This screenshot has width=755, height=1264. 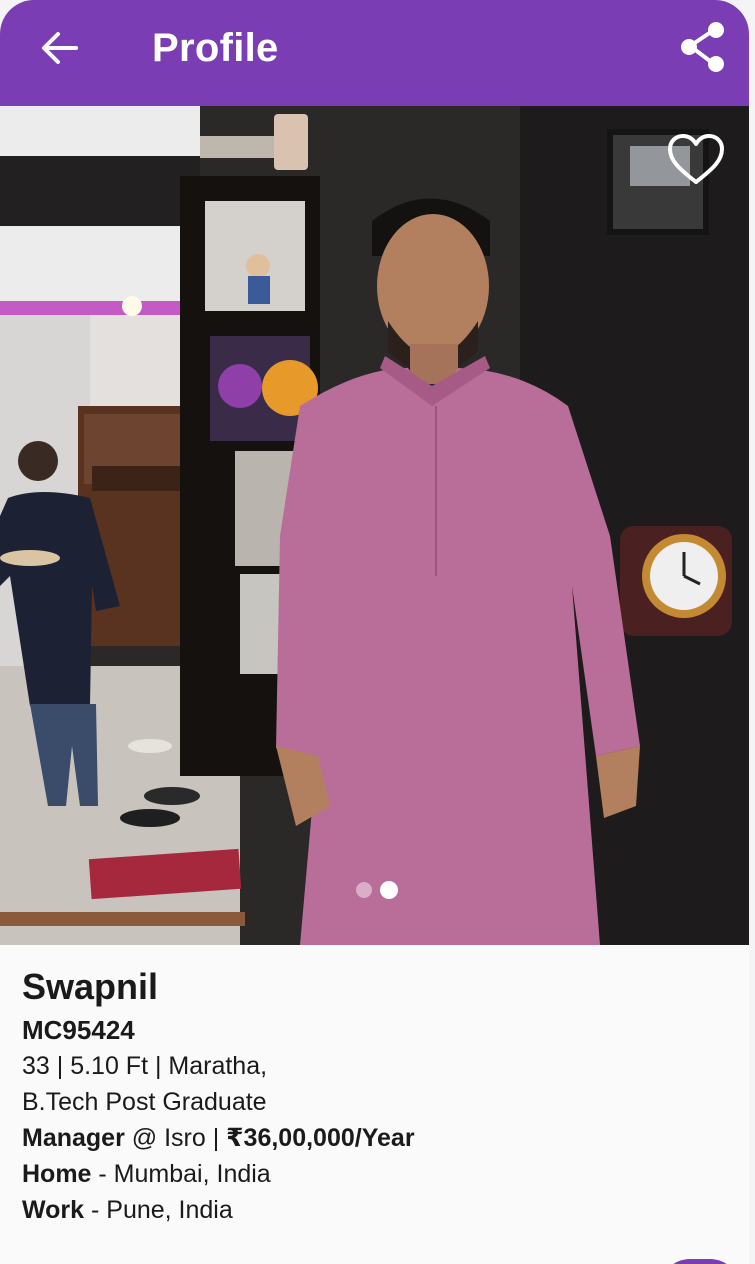 What do you see at coordinates (320, 1138) in the screenshot?
I see `income: ₹36,00,000/Year` at bounding box center [320, 1138].